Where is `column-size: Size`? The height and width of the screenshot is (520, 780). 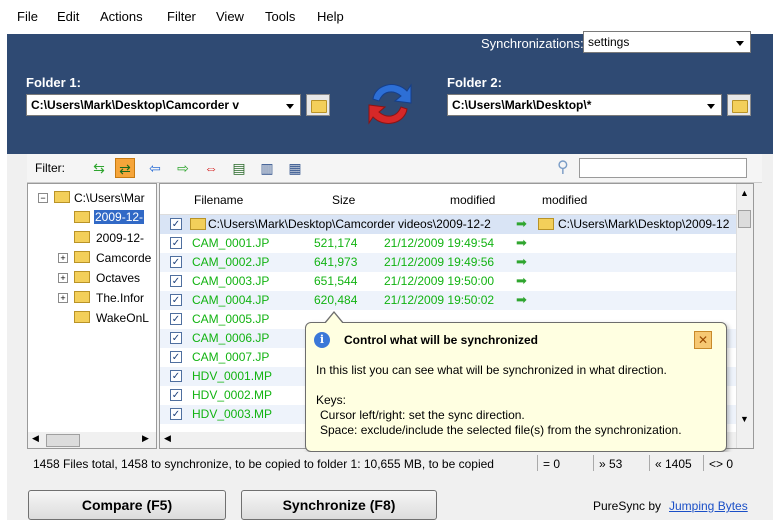 column-size: Size is located at coordinates (343, 200).